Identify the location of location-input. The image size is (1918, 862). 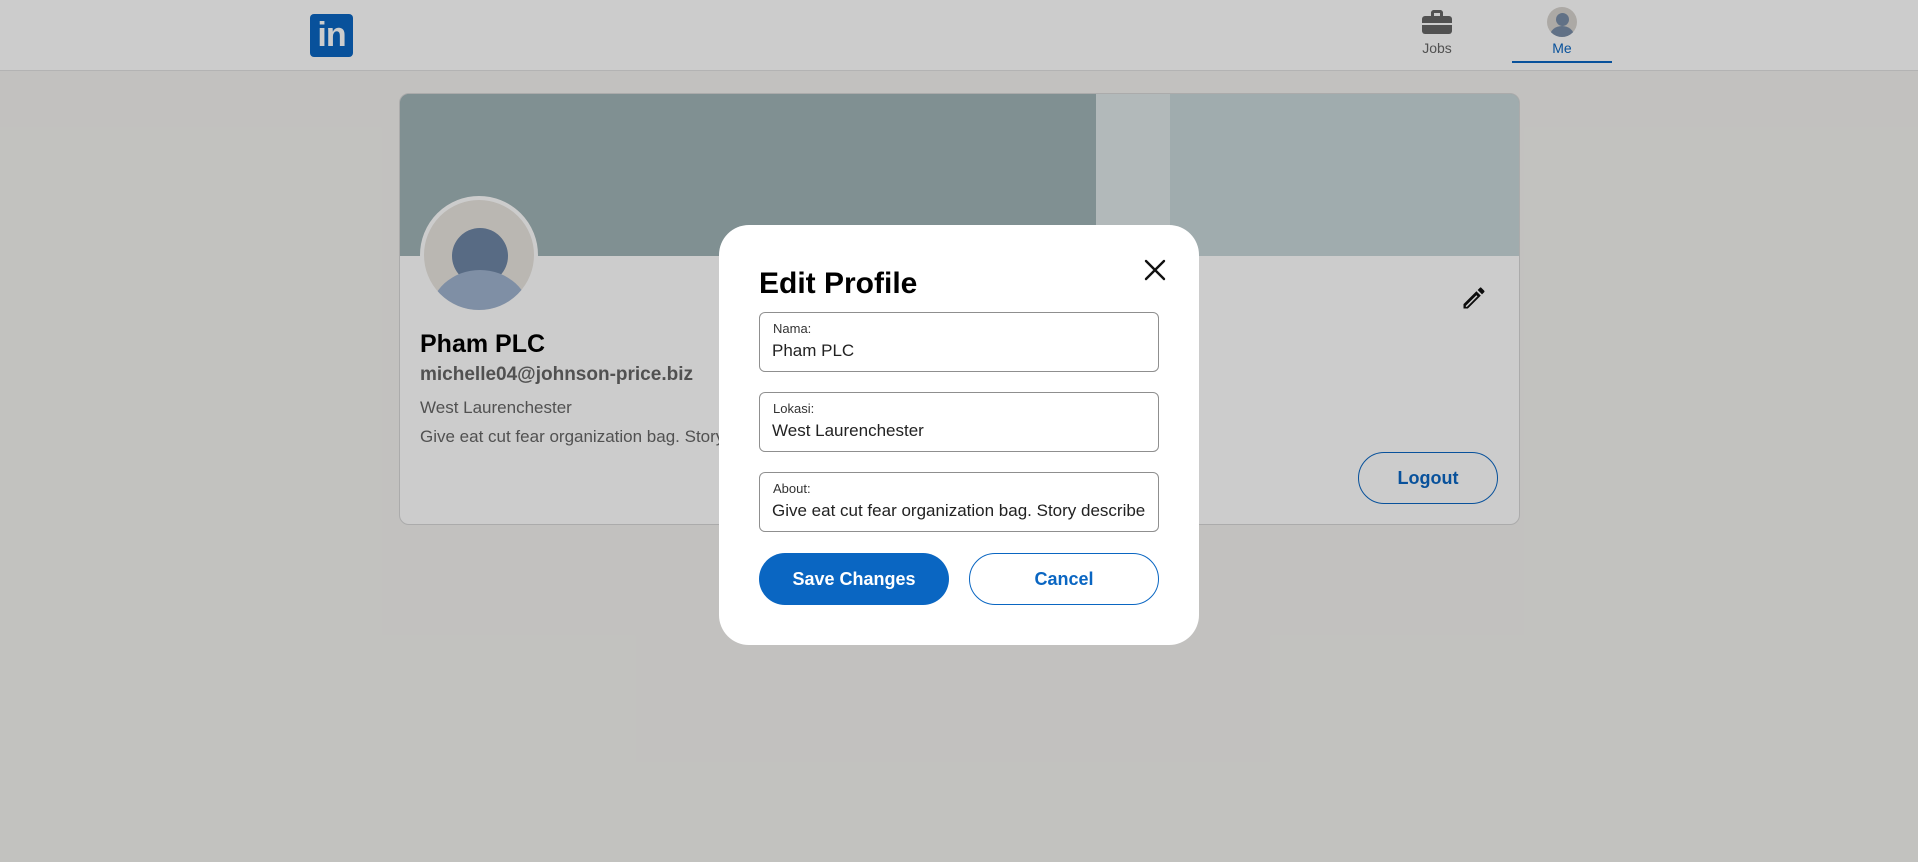
(964, 431).